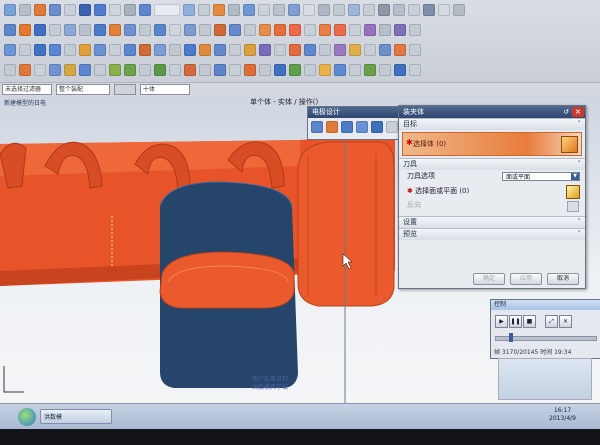  I want to click on reverse-direction-row: 反向, so click(492, 205).